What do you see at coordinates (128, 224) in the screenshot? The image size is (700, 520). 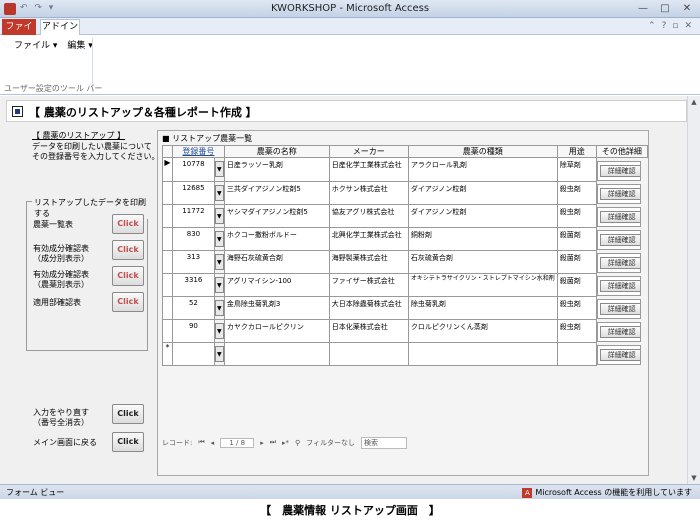 I see `print-list-button: Click` at bounding box center [128, 224].